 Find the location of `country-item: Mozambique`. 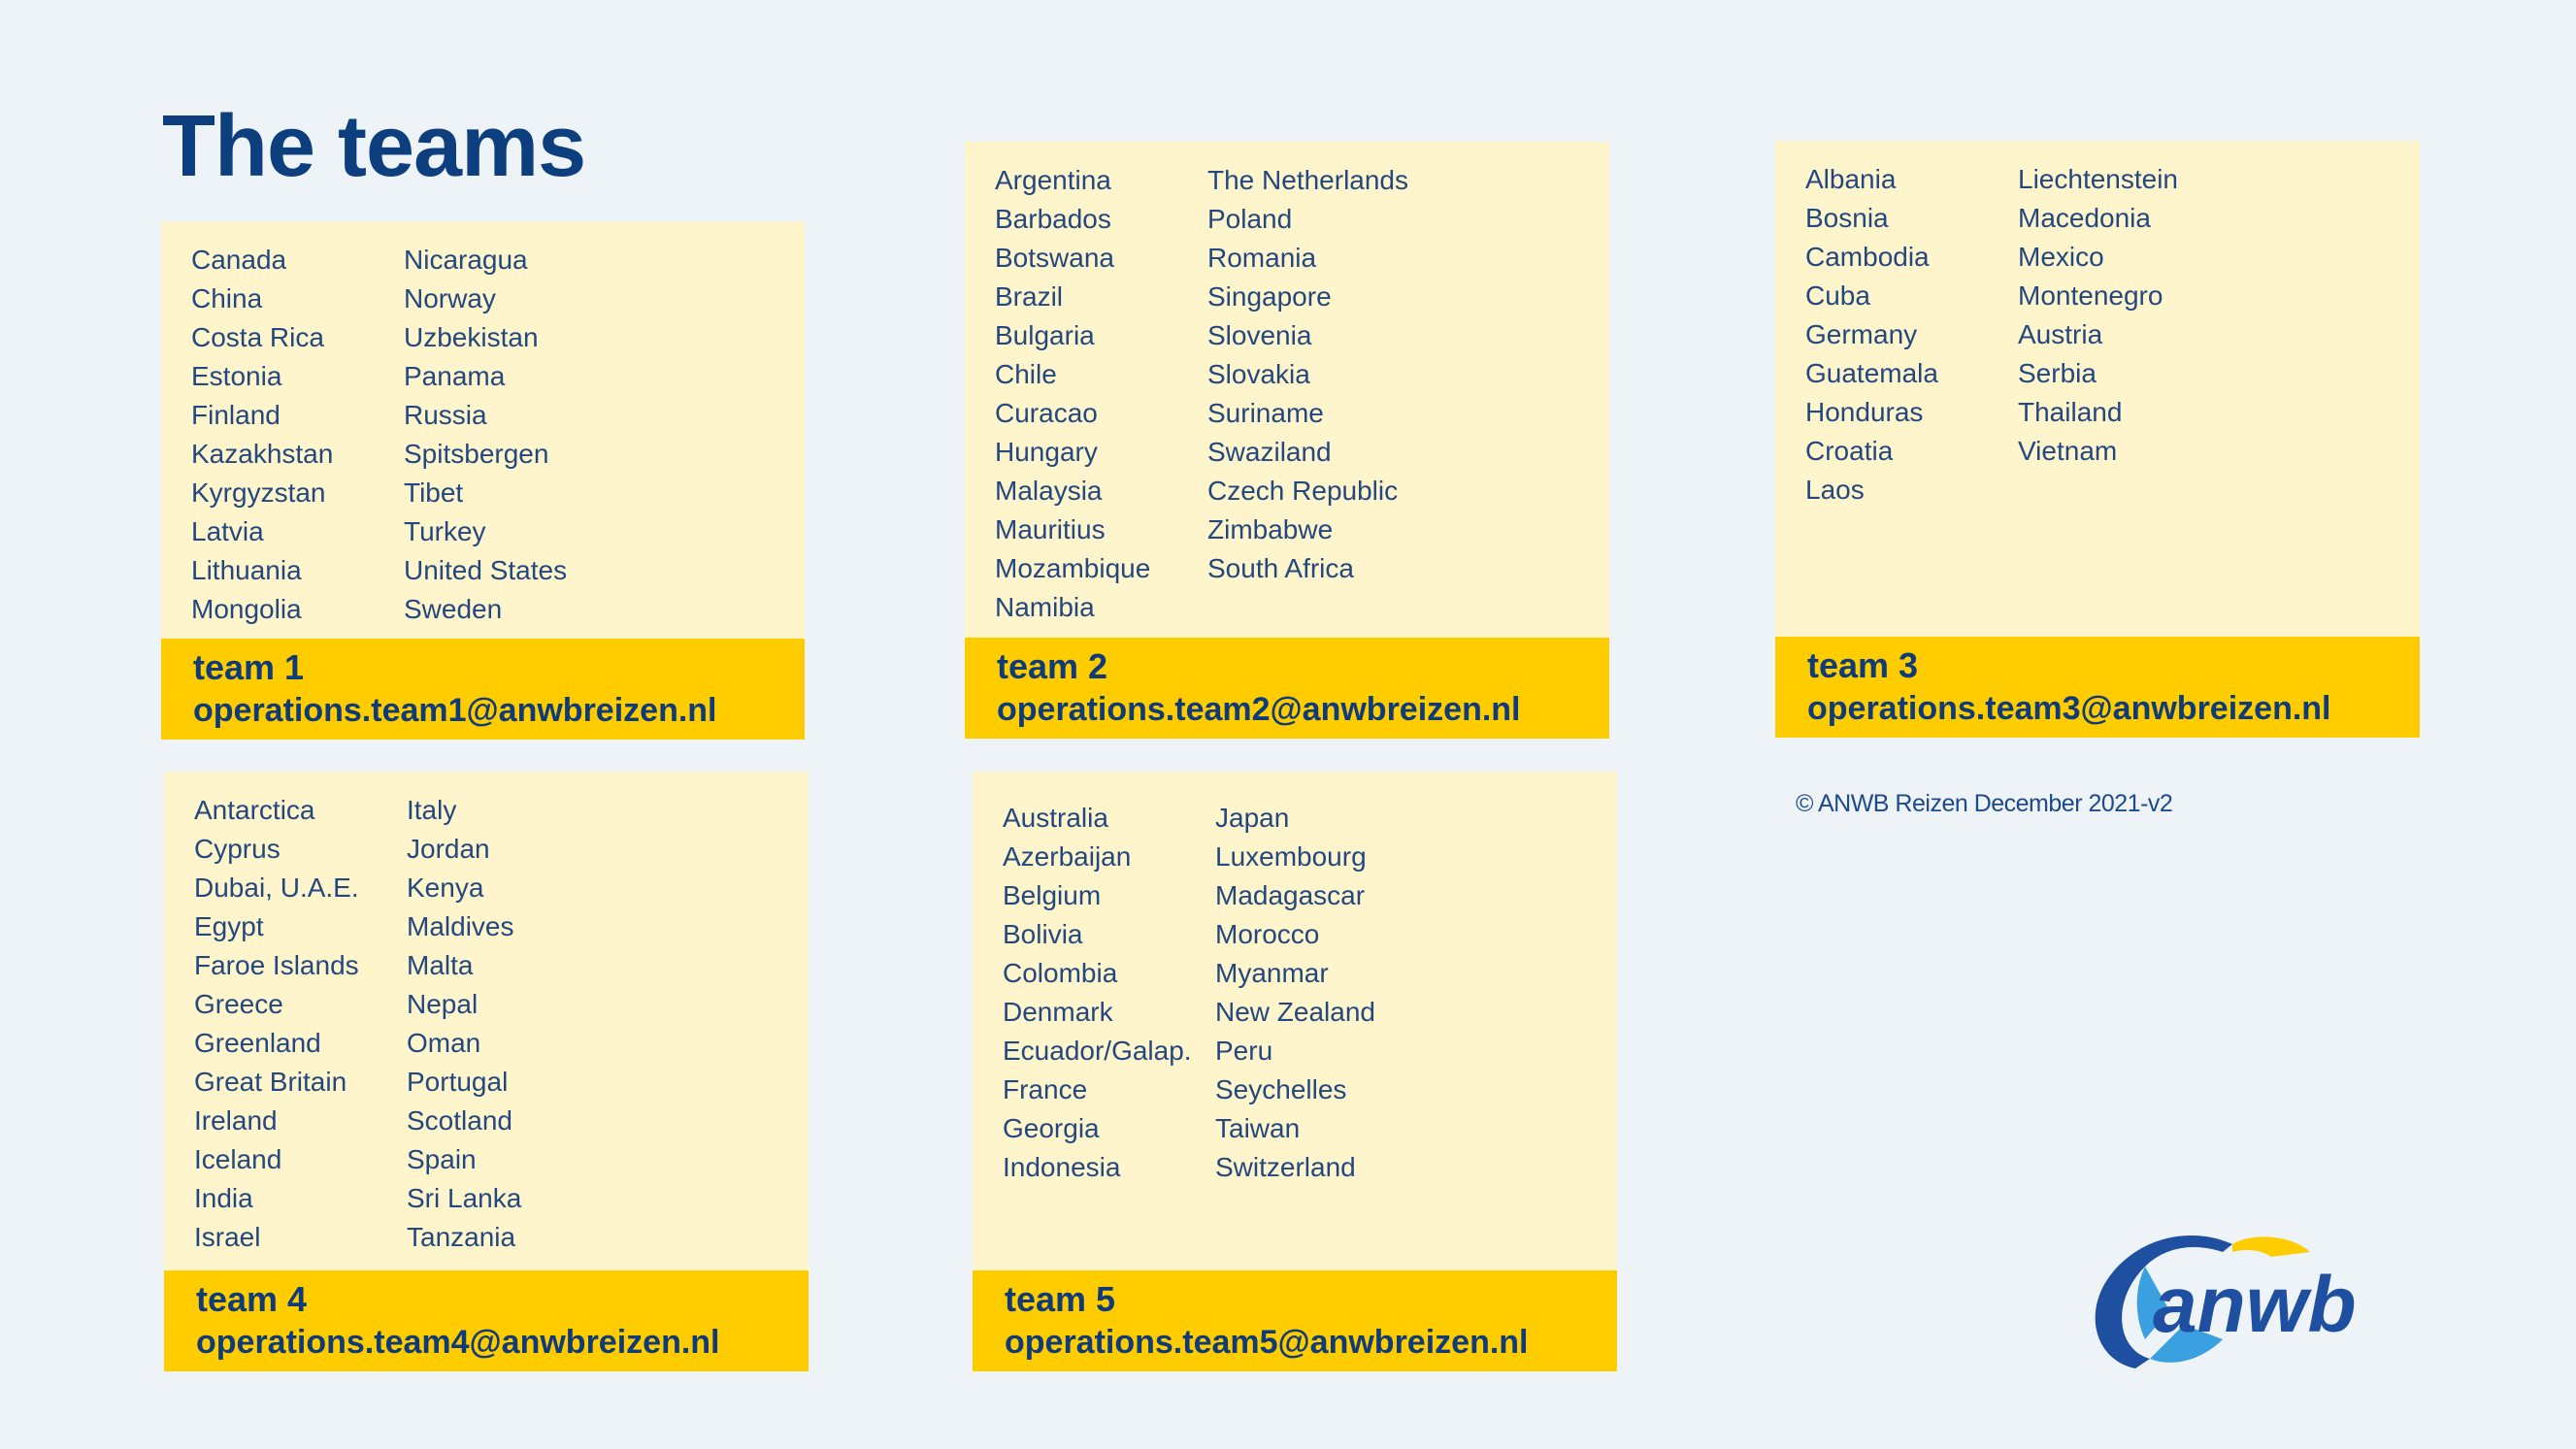

country-item: Mozambique is located at coordinates (1073, 568).